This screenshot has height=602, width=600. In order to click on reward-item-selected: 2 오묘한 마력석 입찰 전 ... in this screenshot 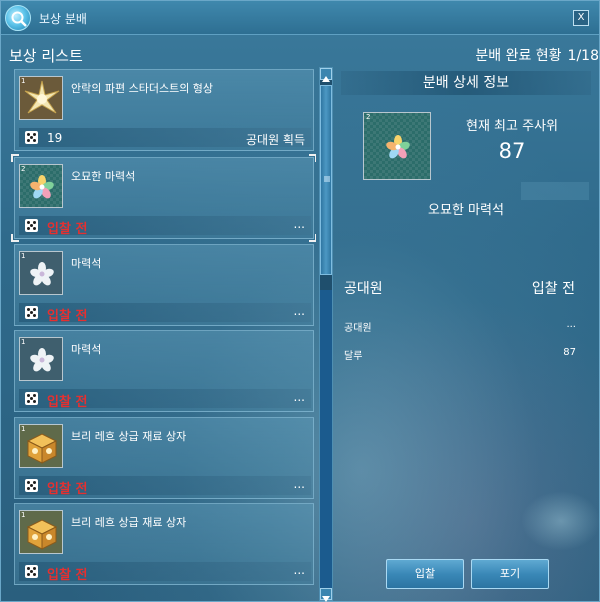, I will do `click(163, 198)`.